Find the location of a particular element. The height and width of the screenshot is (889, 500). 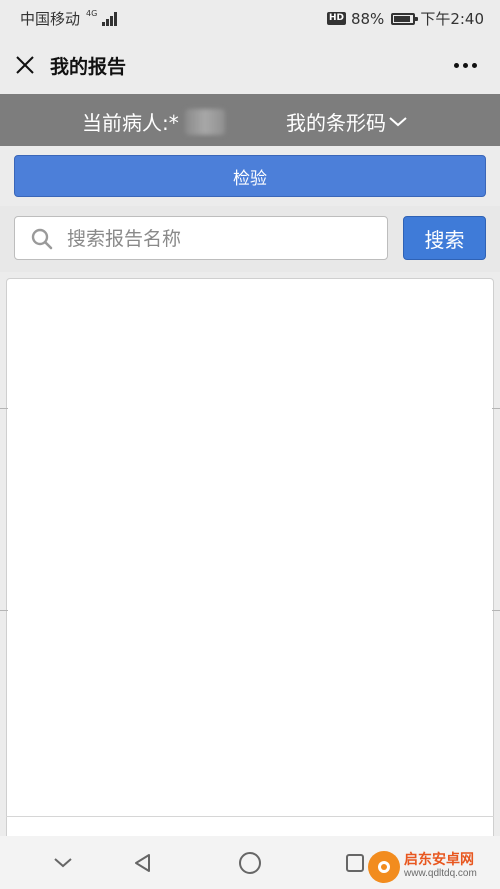

more-menu-button is located at coordinates (465, 65).